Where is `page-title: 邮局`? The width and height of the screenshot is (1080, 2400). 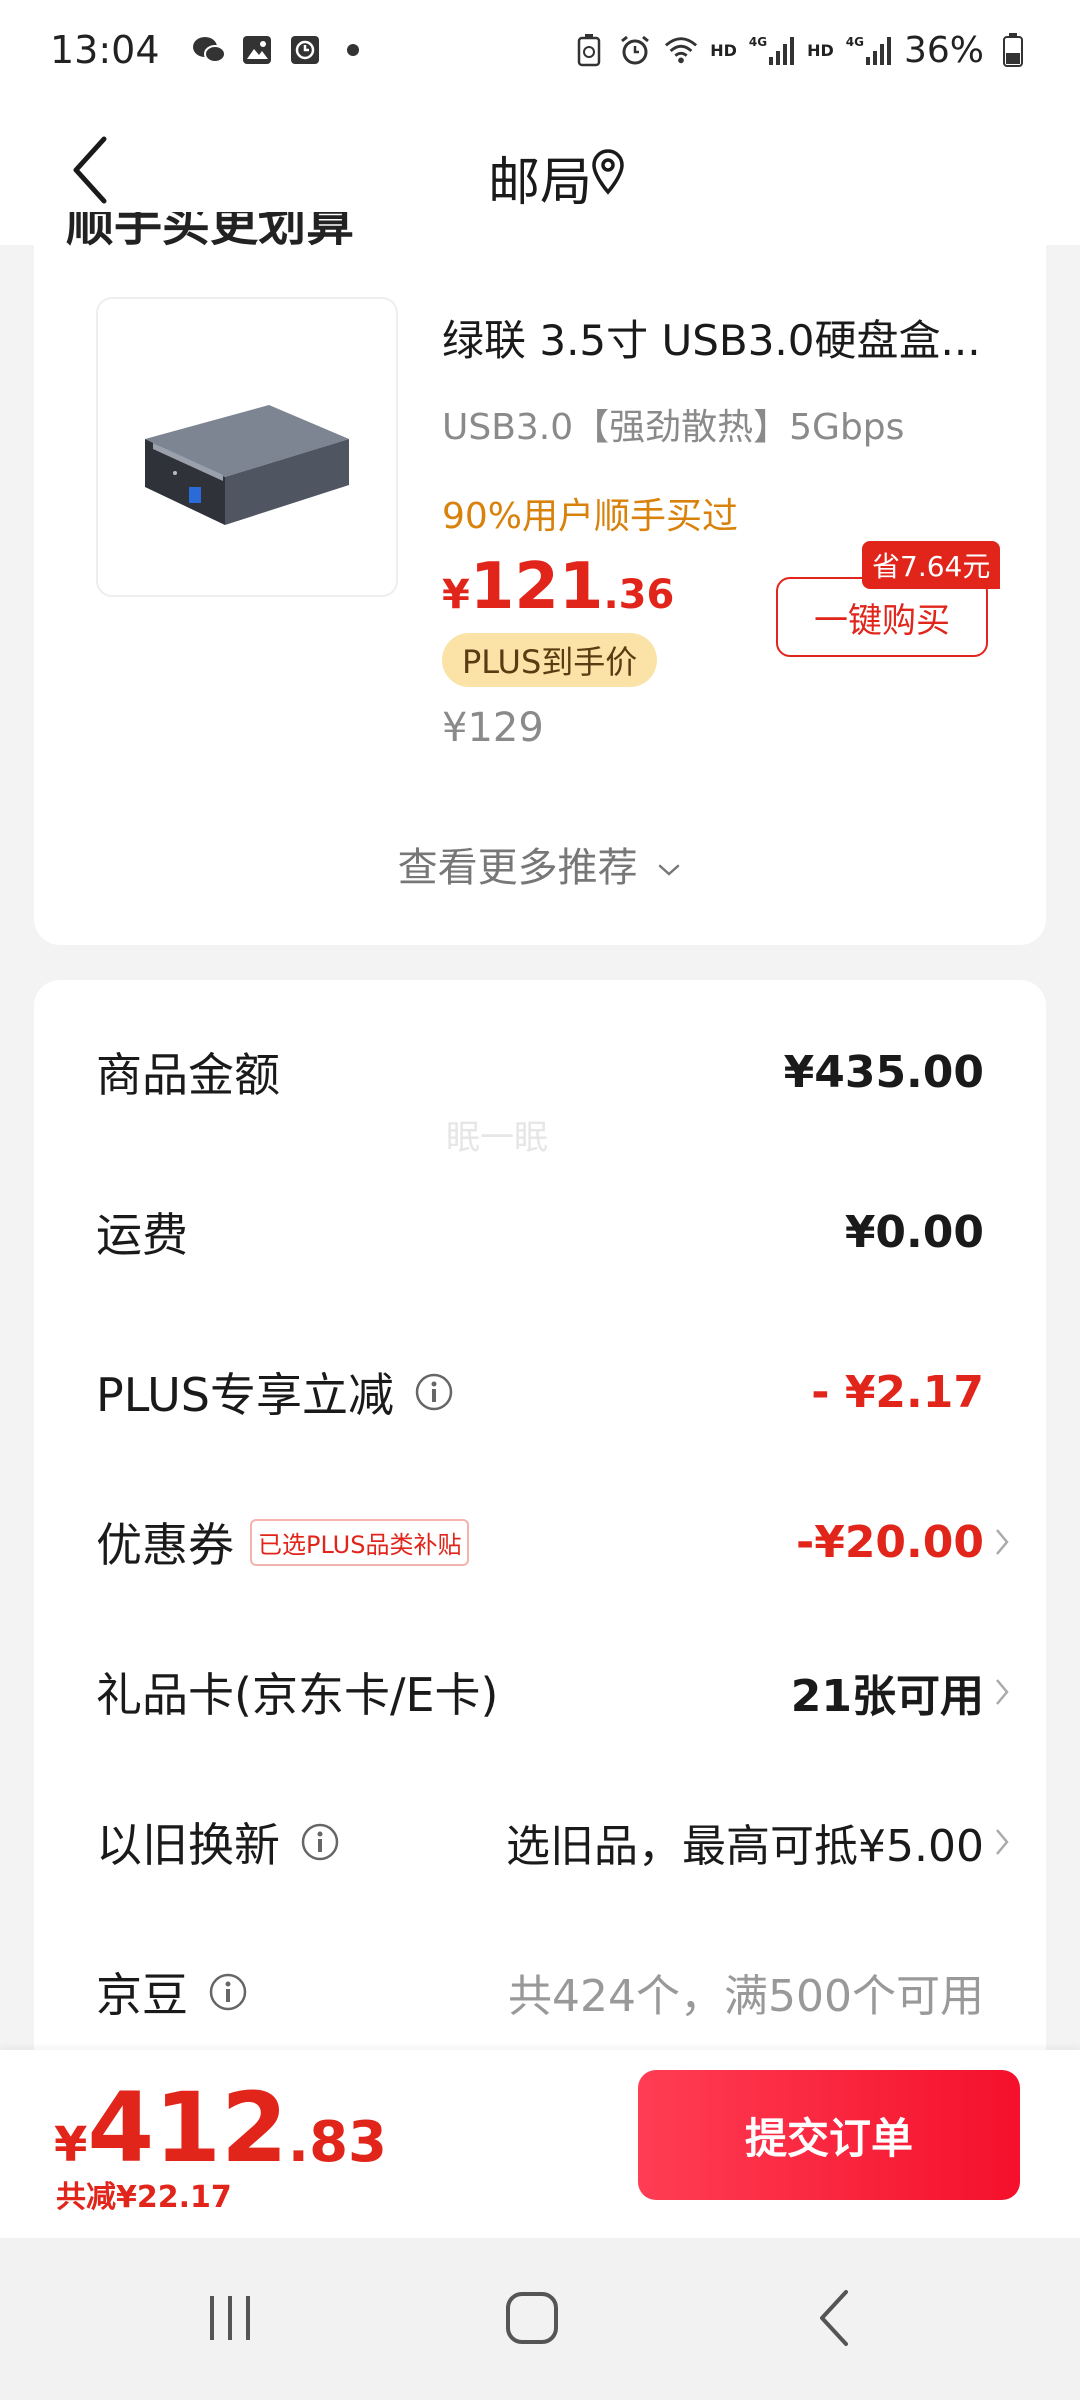 page-title: 邮局 is located at coordinates (539, 183).